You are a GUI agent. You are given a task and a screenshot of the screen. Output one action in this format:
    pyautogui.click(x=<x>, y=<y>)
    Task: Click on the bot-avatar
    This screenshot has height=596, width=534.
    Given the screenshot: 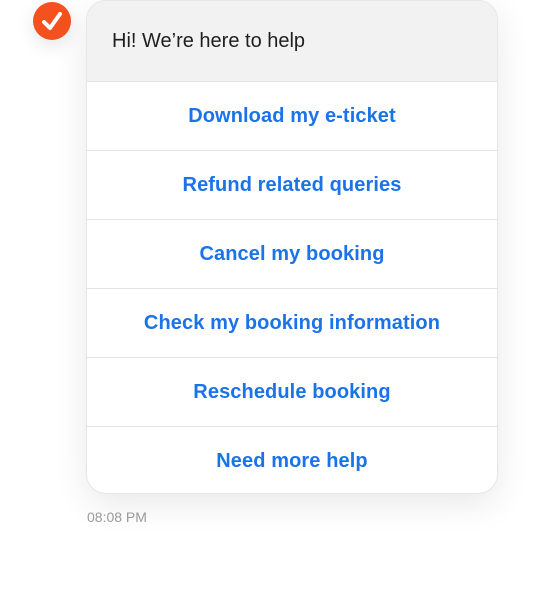 What is the action you would take?
    pyautogui.click(x=52, y=21)
    